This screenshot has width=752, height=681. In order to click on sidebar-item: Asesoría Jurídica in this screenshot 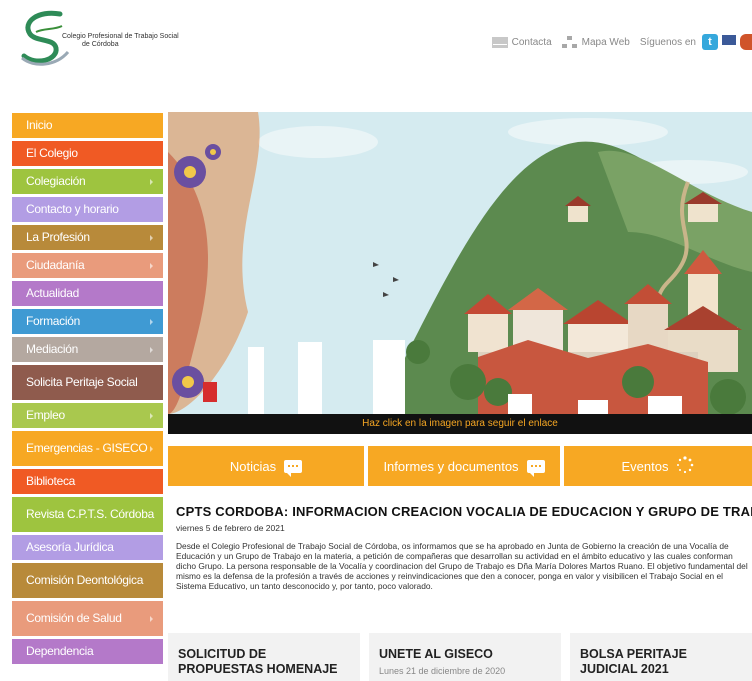, I will do `click(87, 547)`.